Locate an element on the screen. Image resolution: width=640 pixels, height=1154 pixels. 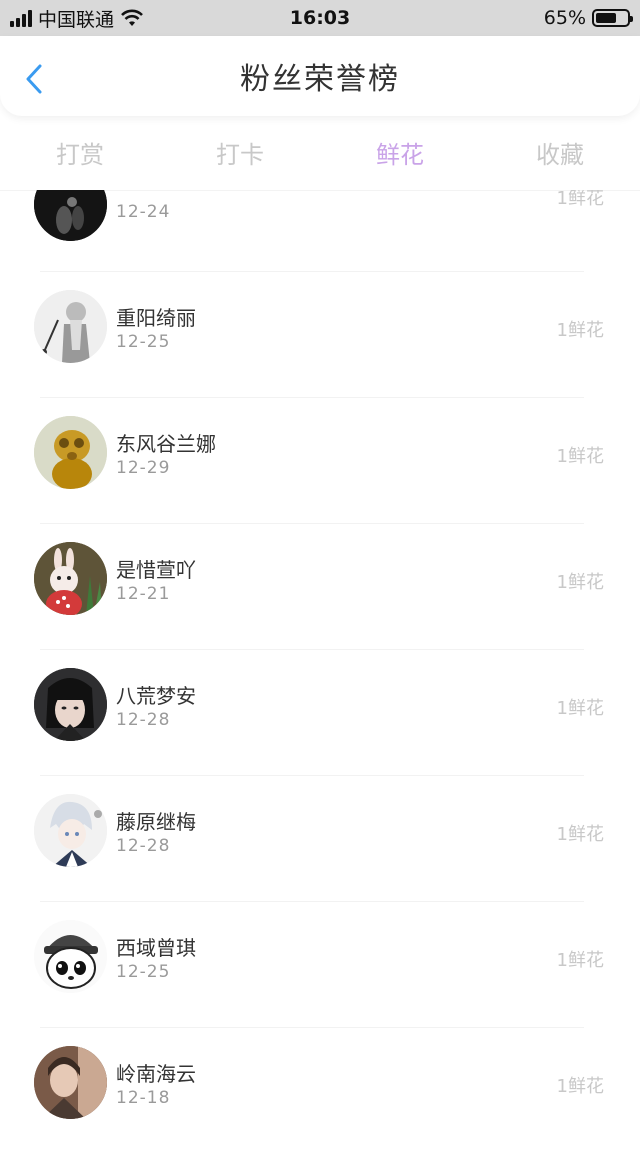
page-title: 粉丝荣誉榜 is located at coordinates (320, 79).